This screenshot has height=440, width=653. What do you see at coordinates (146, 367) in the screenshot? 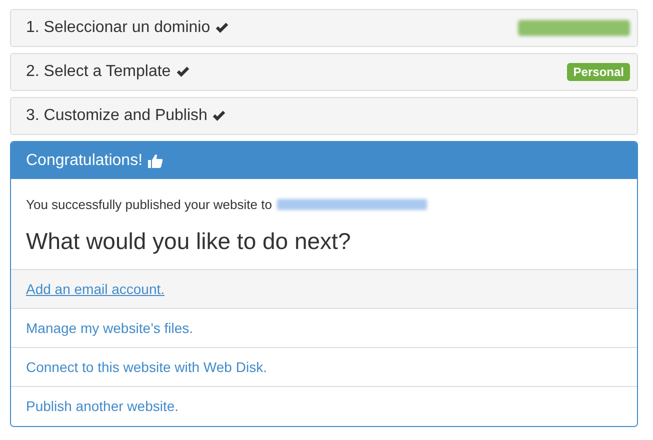
I see `action-link: Connect to this website with Web Disk.` at bounding box center [146, 367].